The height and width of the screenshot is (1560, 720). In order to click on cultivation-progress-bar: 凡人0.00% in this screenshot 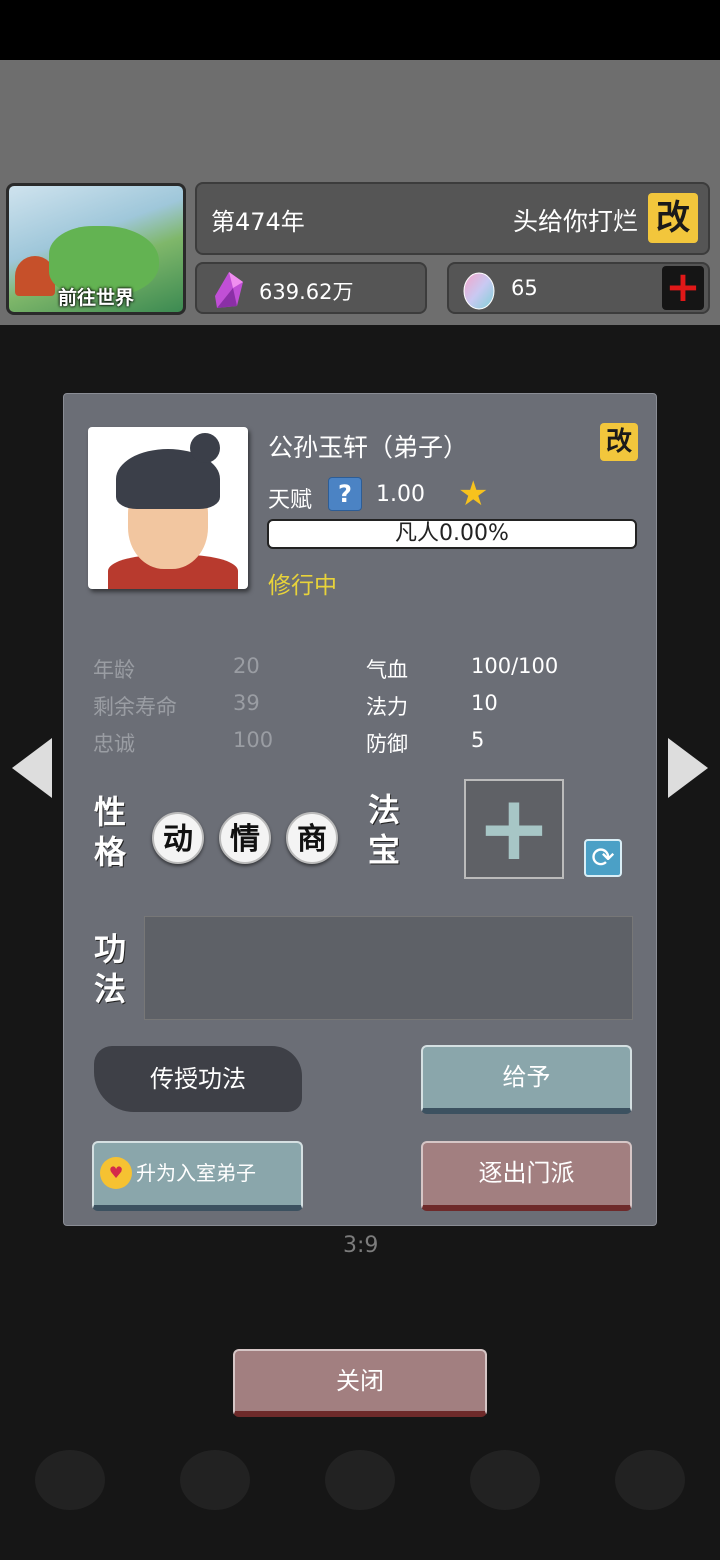, I will do `click(452, 534)`.